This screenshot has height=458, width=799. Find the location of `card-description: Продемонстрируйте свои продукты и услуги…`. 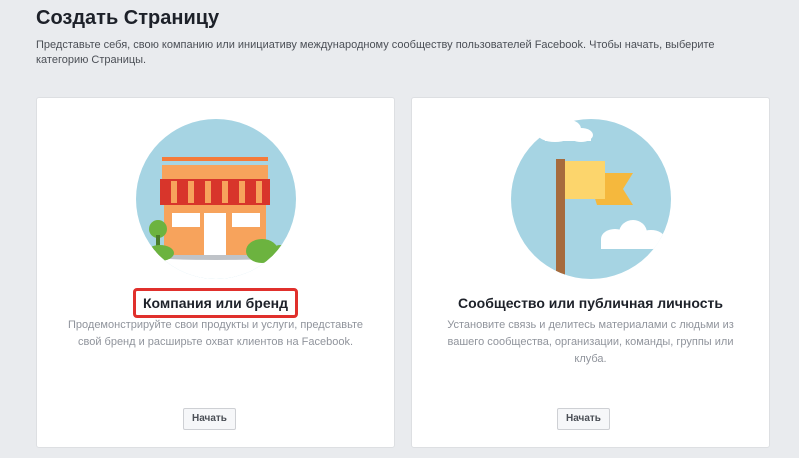

card-description: Продемонстрируйте свои продукты и услуги… is located at coordinates (215, 333).